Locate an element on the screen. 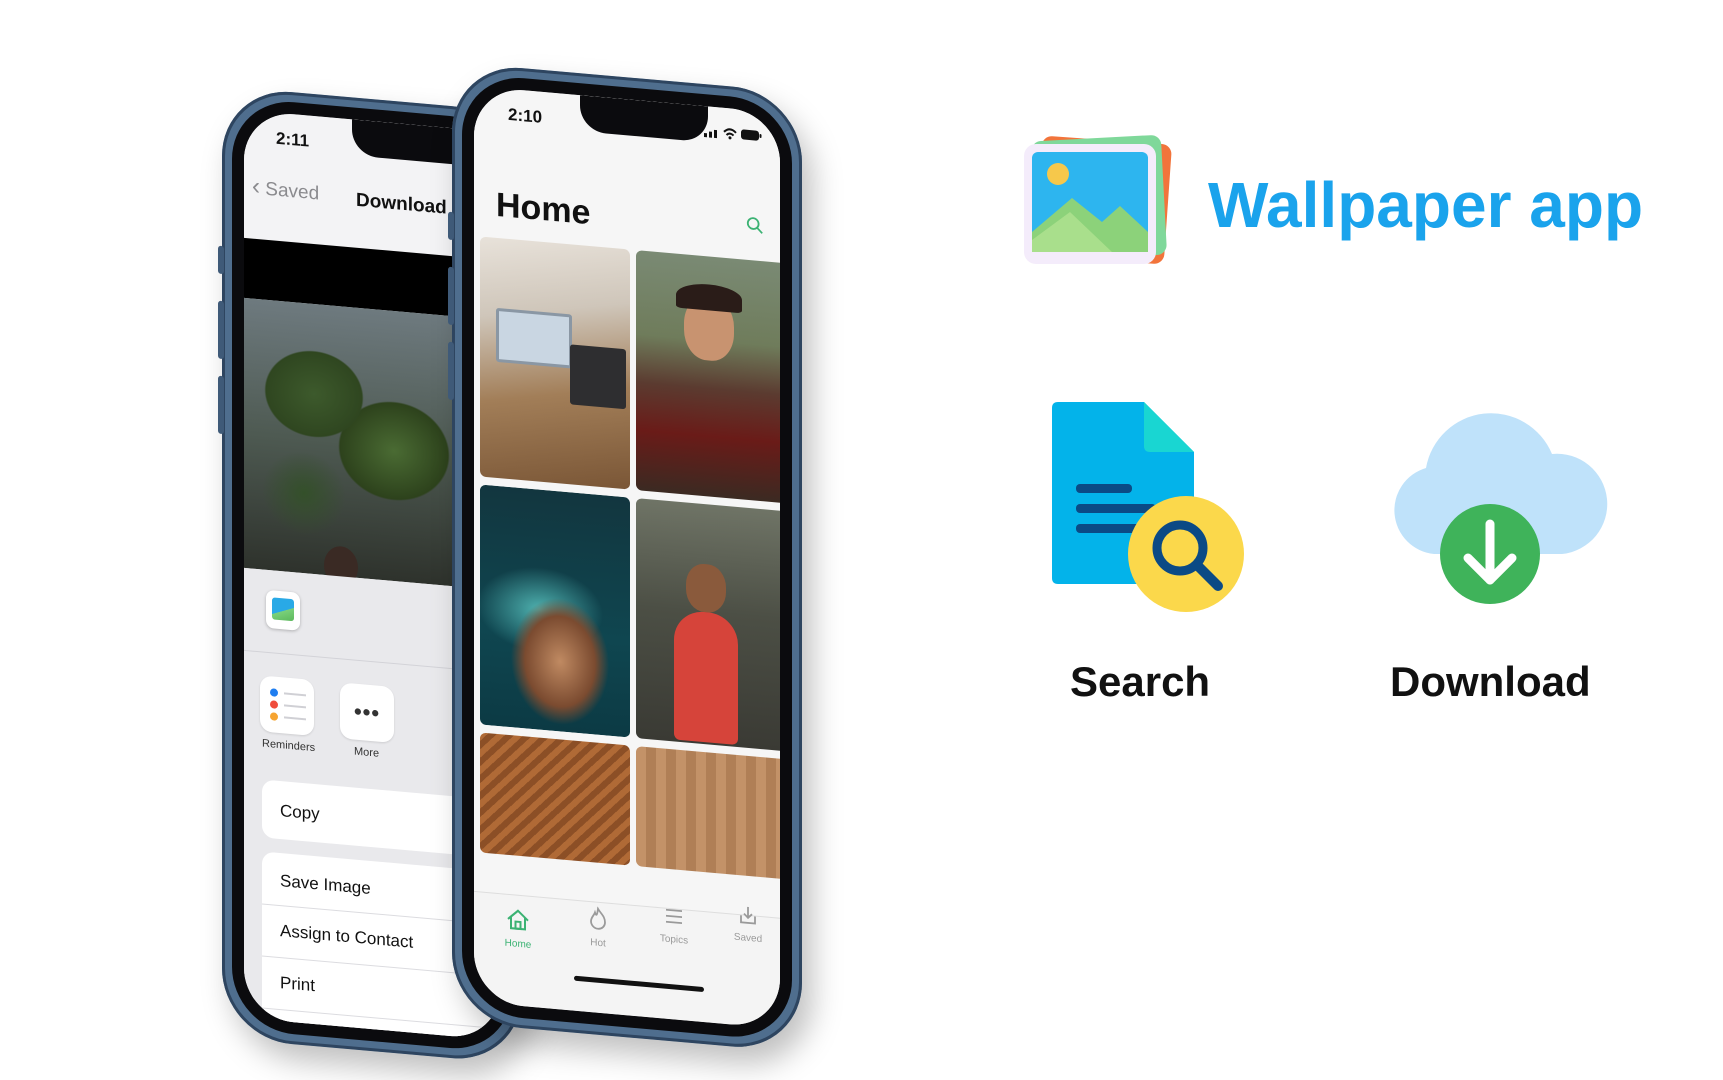 This screenshot has height=1080, width=1723. tab-saved: Saved is located at coordinates (748, 923).